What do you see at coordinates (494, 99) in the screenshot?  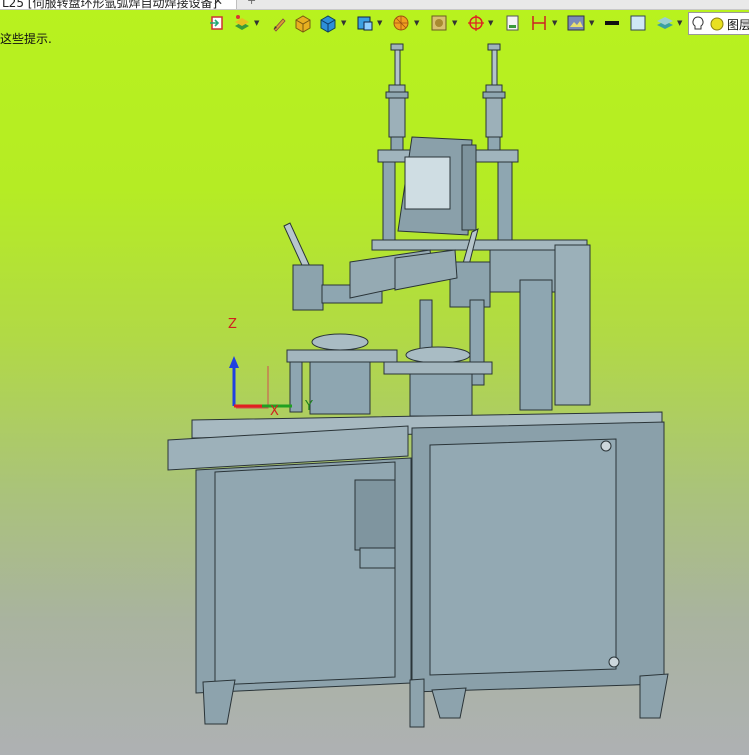 I see `right-pneumatic-cylinder` at bounding box center [494, 99].